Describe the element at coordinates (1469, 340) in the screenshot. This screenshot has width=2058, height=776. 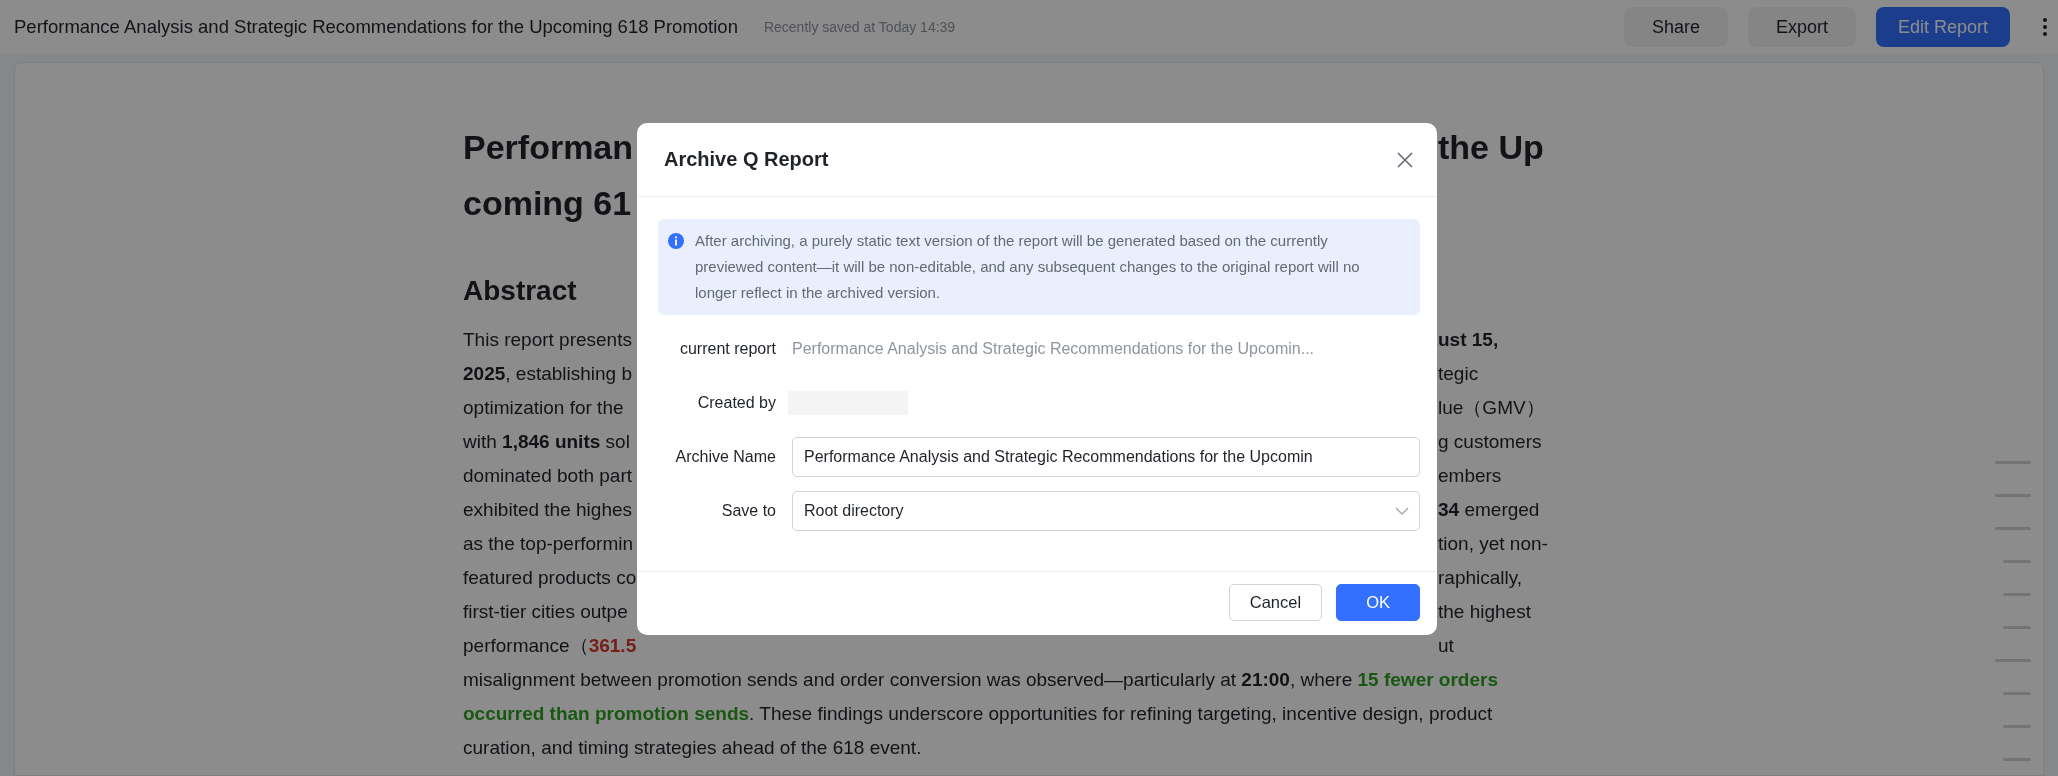
I see `paragraph-text: ust 15,` at that location.